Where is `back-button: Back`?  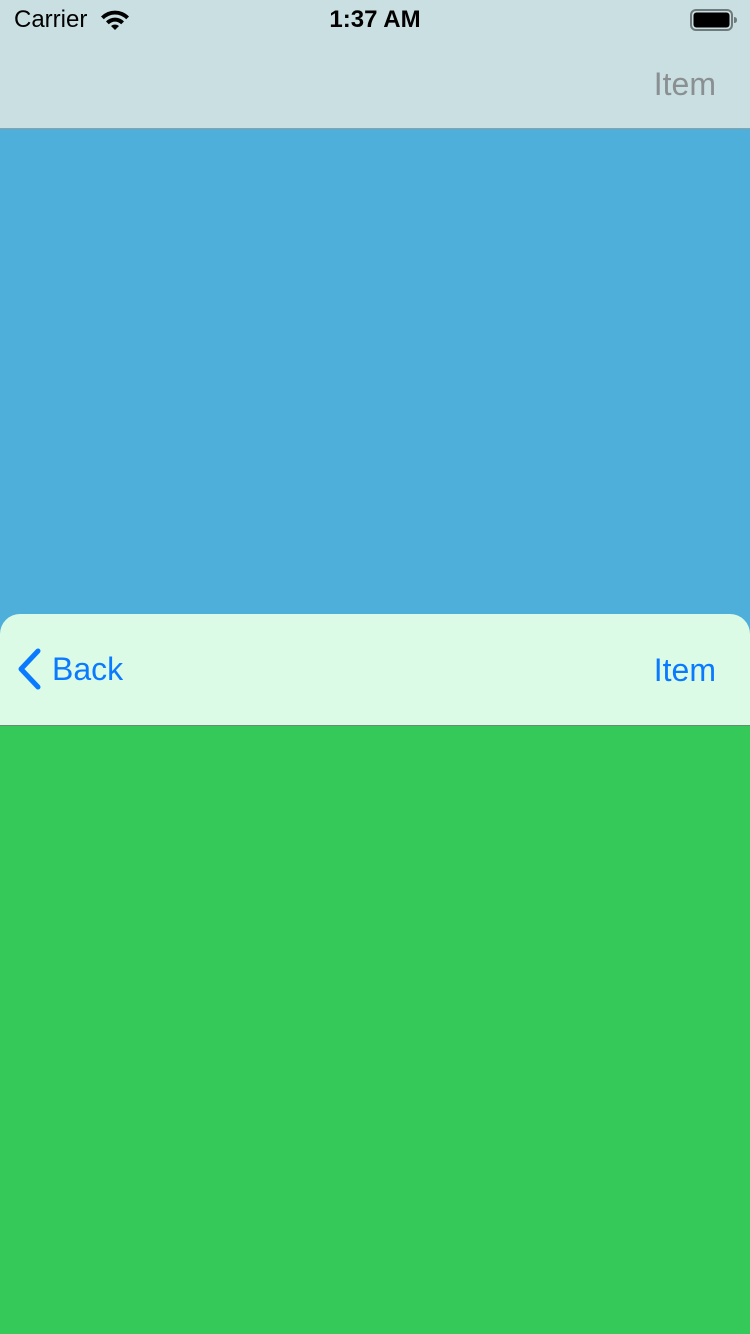
back-button: Back is located at coordinates (68, 669).